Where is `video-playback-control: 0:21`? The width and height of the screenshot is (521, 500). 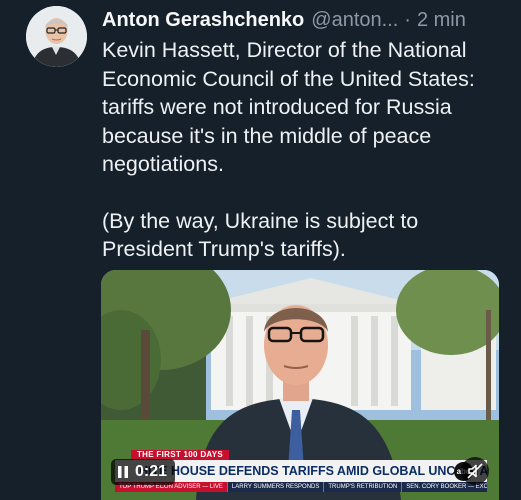 video-playback-control: 0:21 is located at coordinates (143, 472).